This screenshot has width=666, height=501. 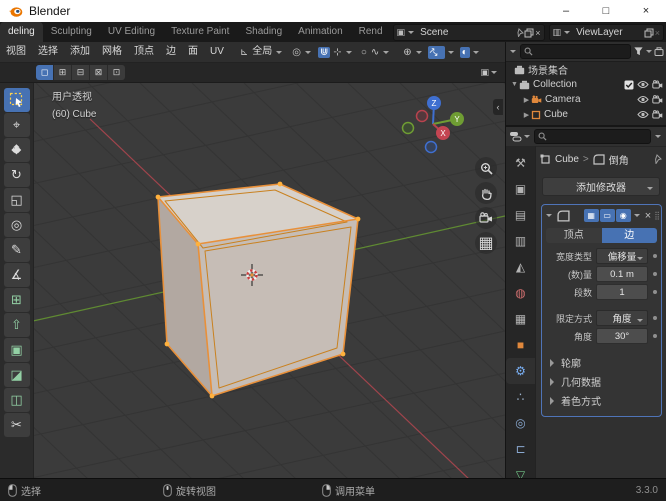 I want to click on limit-method-dropdown: 角度, so click(x=622, y=318).